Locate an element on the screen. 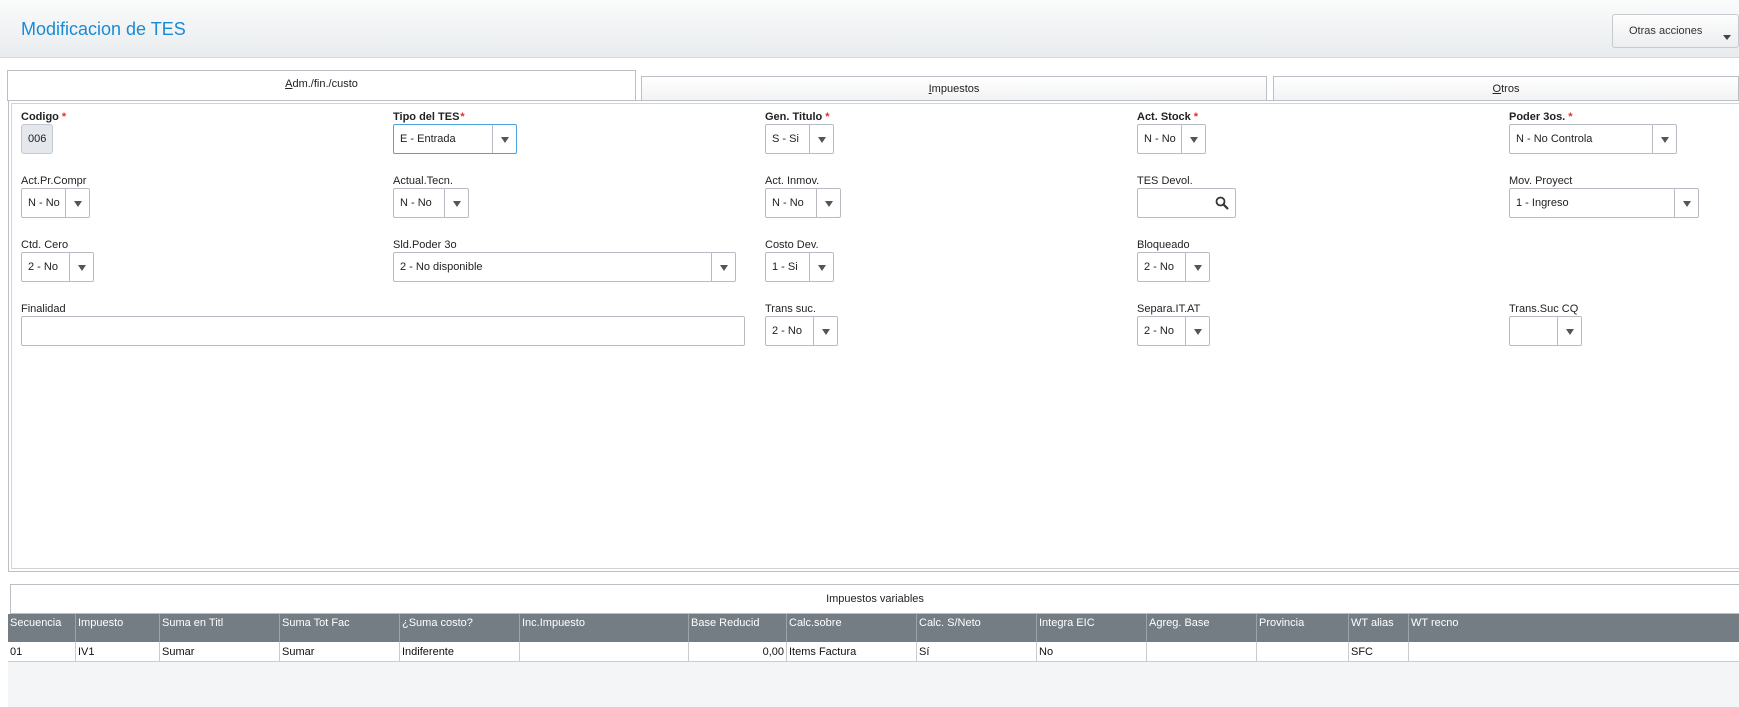 This screenshot has height=707, width=1739. act-inmov-select: N - No is located at coordinates (803, 203).